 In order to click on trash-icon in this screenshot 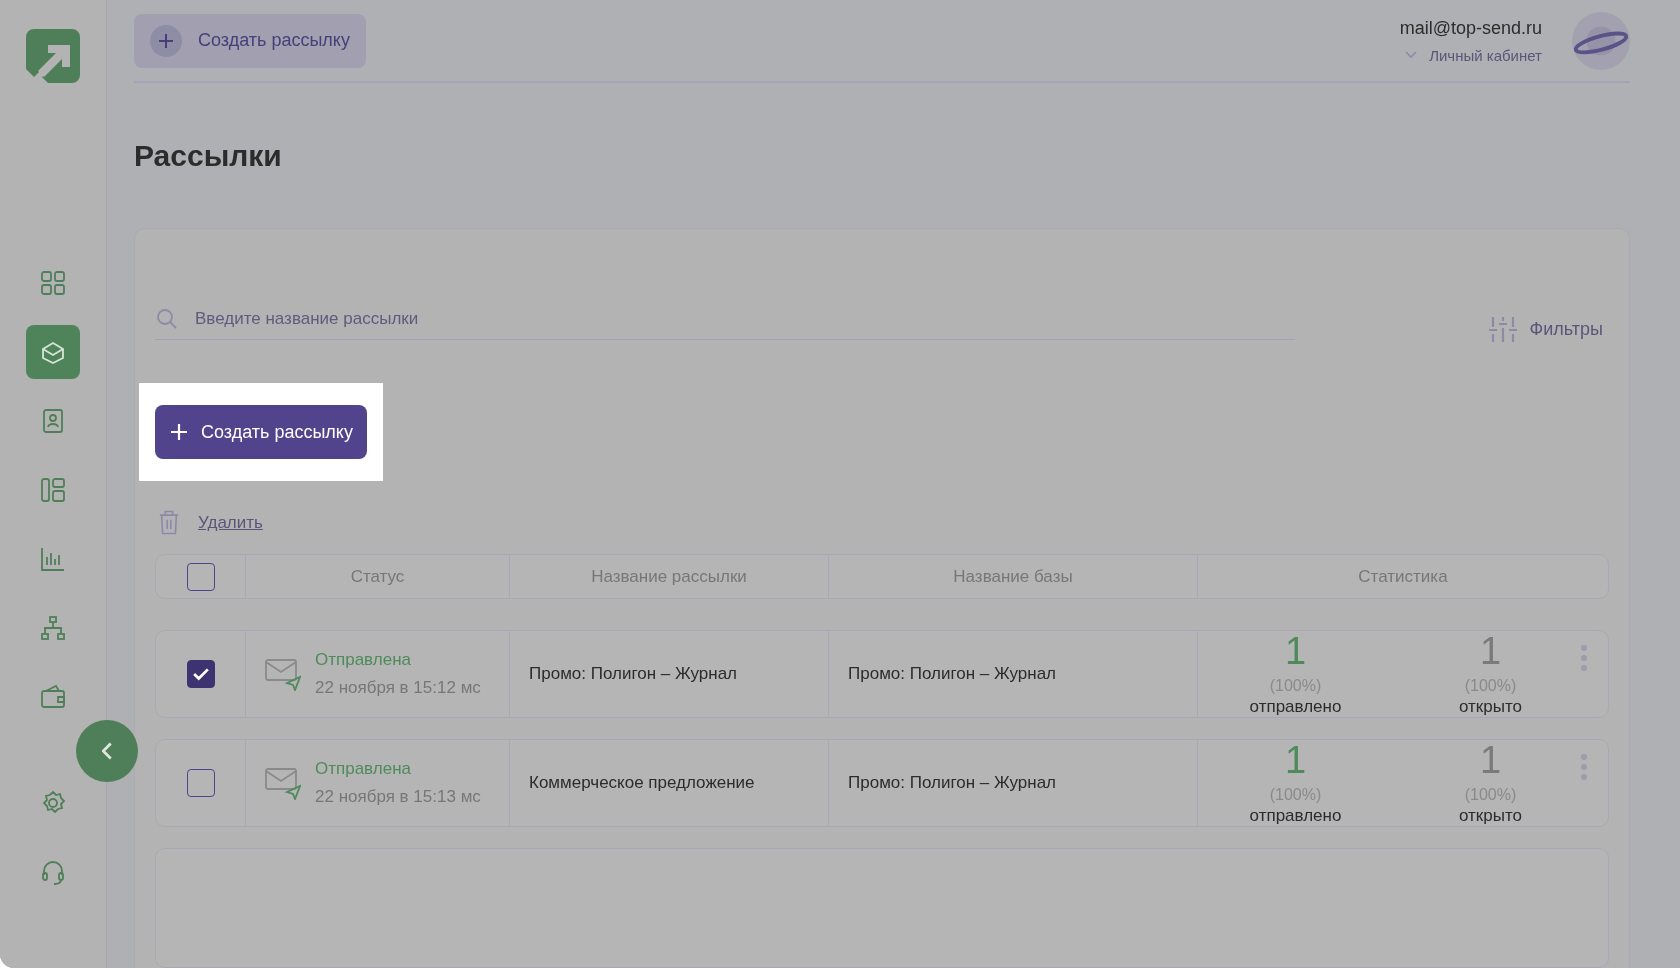, I will do `click(169, 522)`.